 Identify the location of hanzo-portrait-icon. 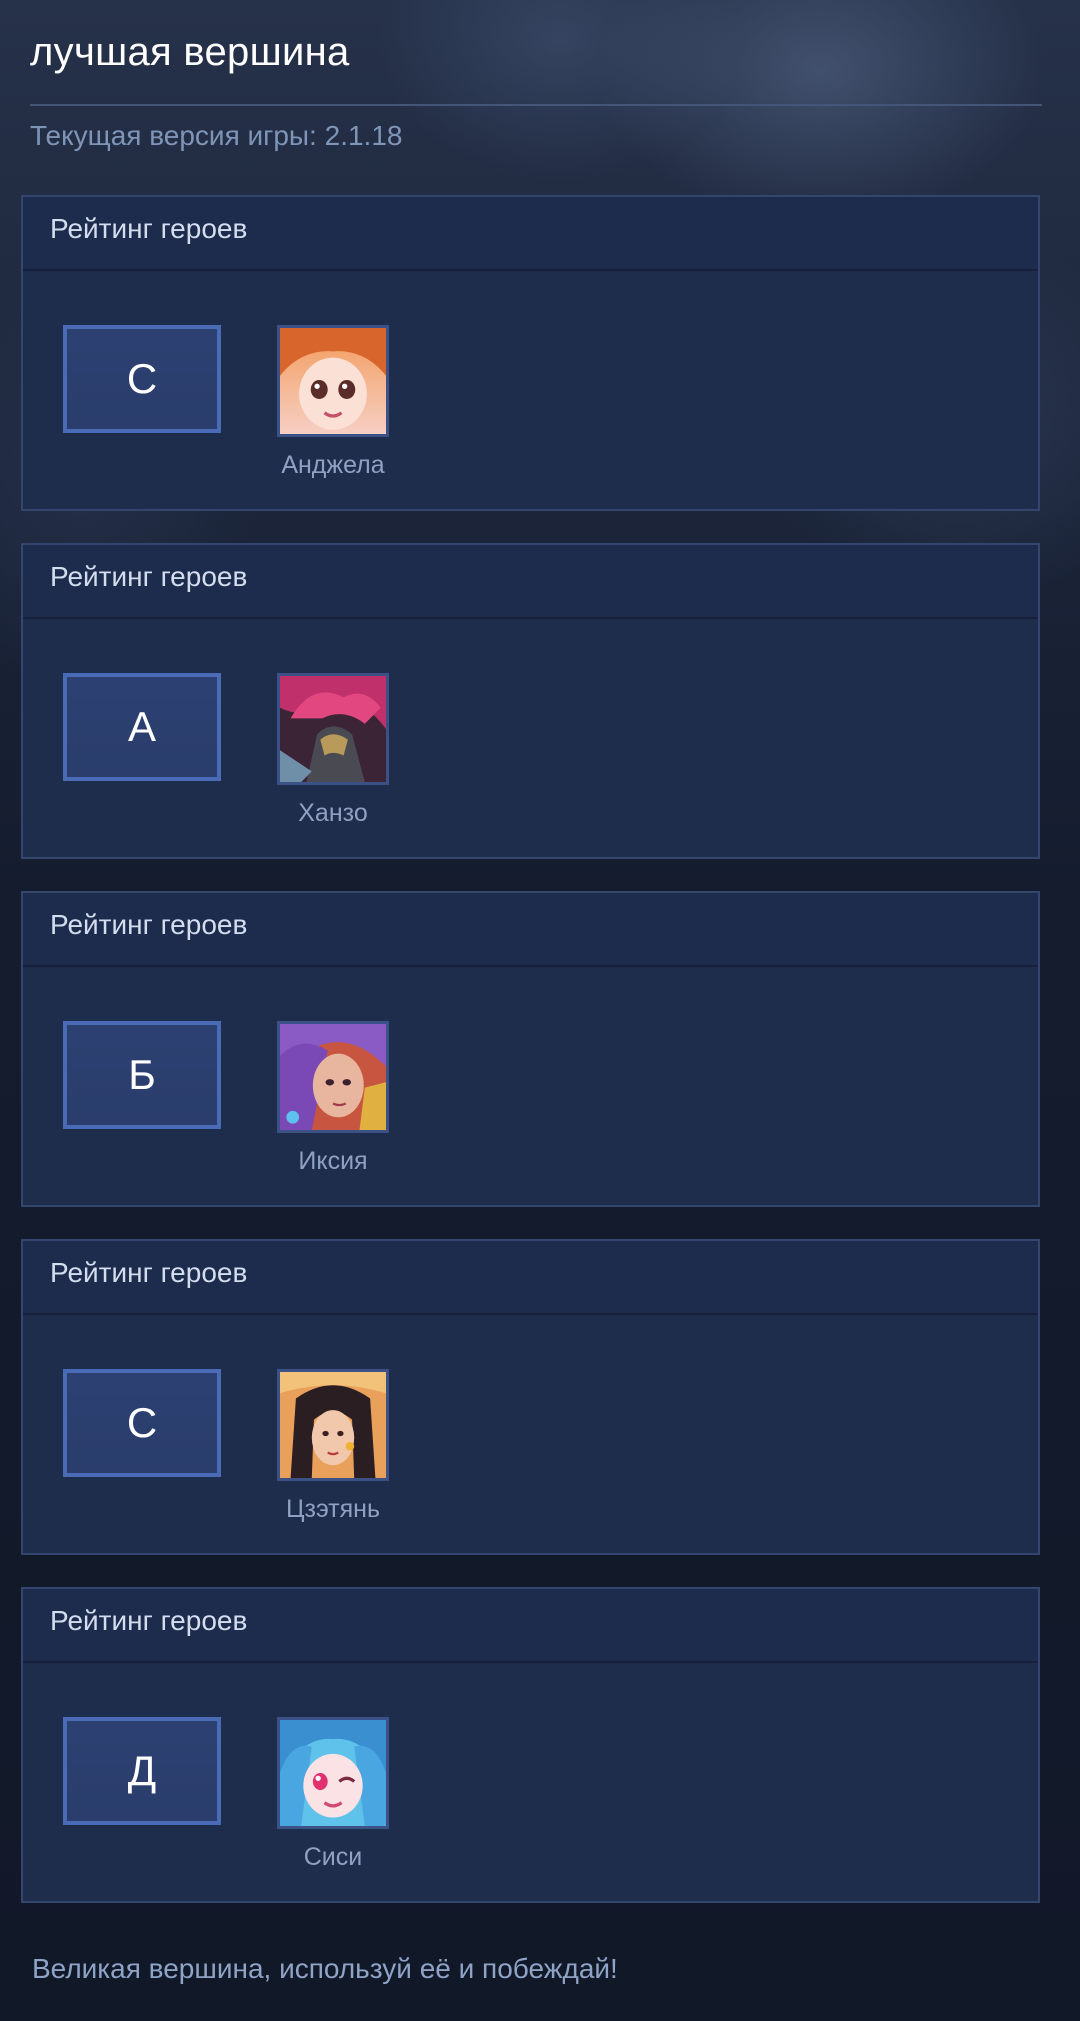
(333, 729).